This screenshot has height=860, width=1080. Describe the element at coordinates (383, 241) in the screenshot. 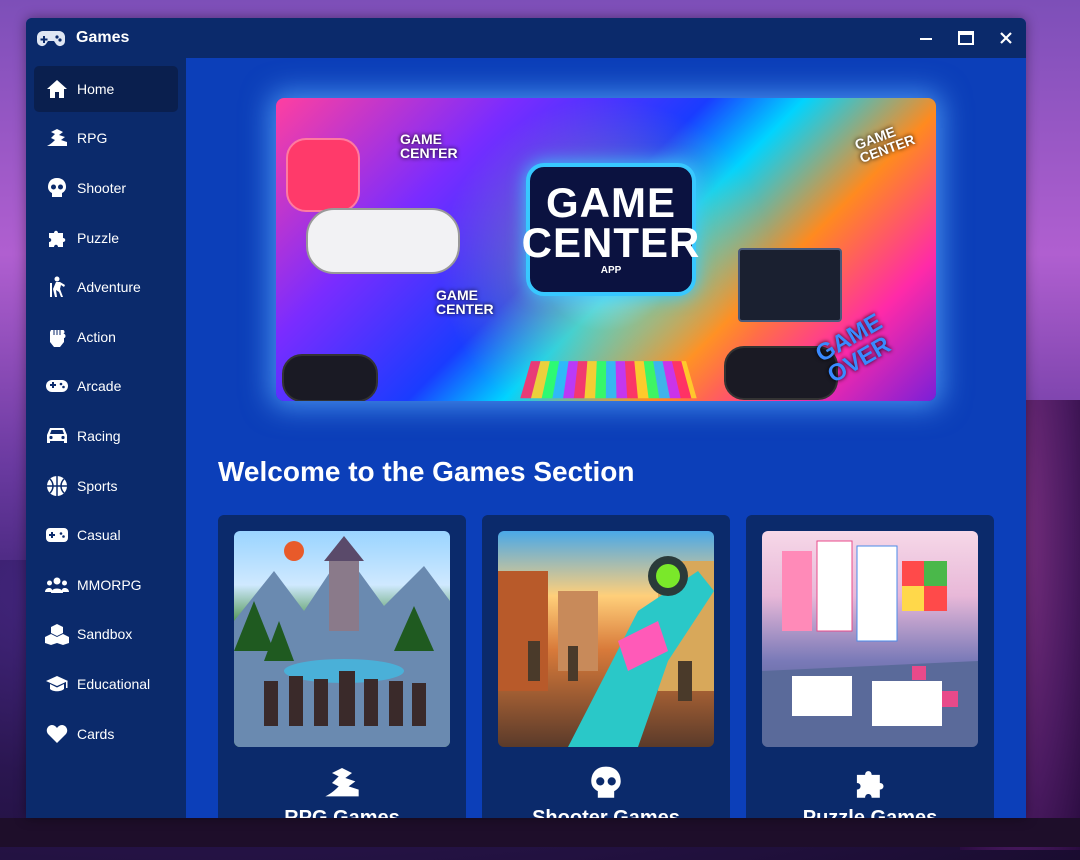

I see `vr-headset-illustration` at that location.